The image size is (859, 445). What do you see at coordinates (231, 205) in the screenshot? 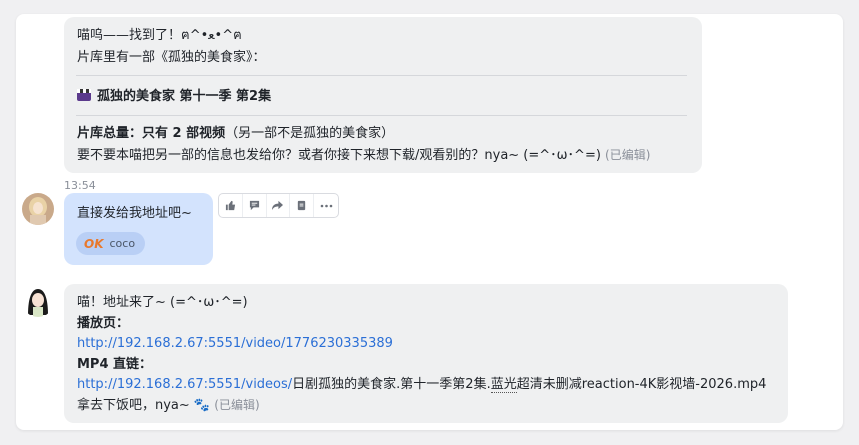
I see `thumbs-up-icon` at bounding box center [231, 205].